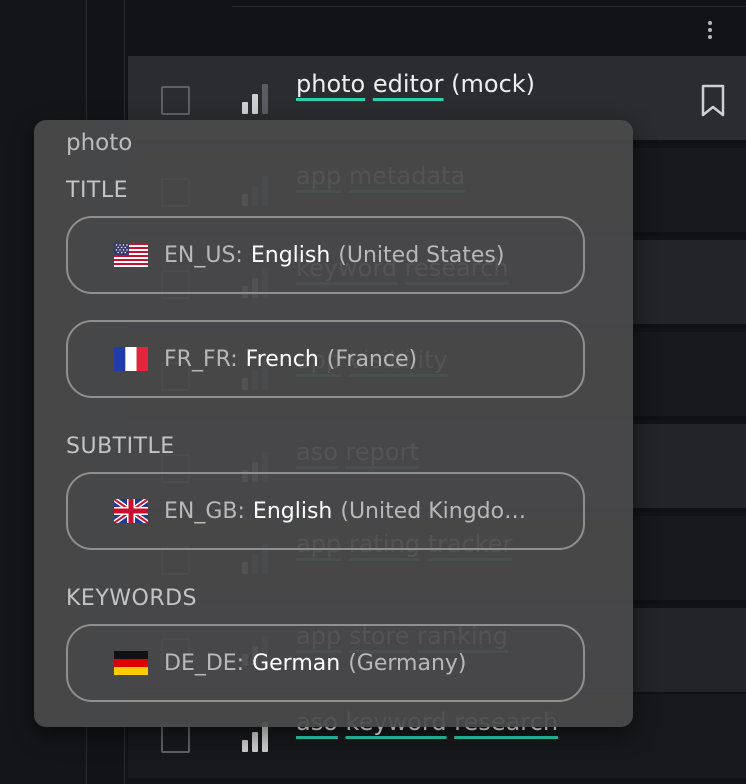  I want to click on bookmark-icon, so click(713, 101).